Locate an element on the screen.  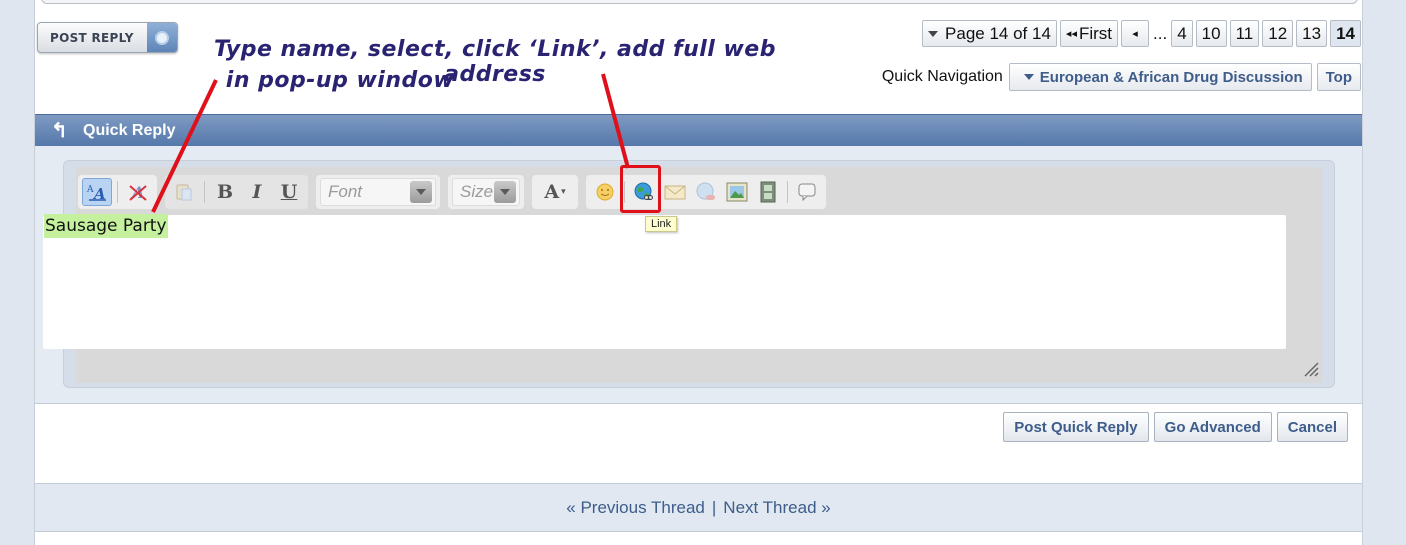
chevron-left-icon: ◂ is located at coordinates (1135, 34).